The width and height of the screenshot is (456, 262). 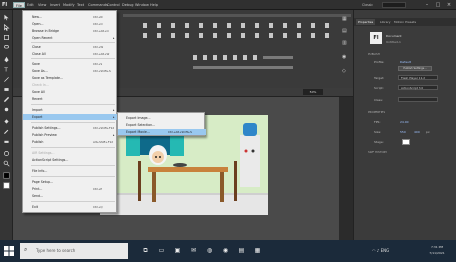 What do you see at coordinates (6, 175) in the screenshot?
I see `stroke-color-icon` at bounding box center [6, 175].